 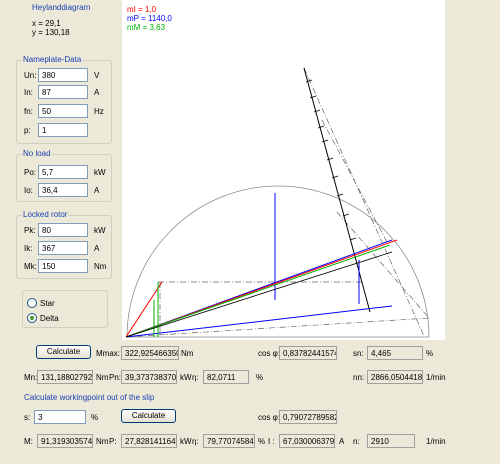 I want to click on power-line-base, so click(x=259, y=321).